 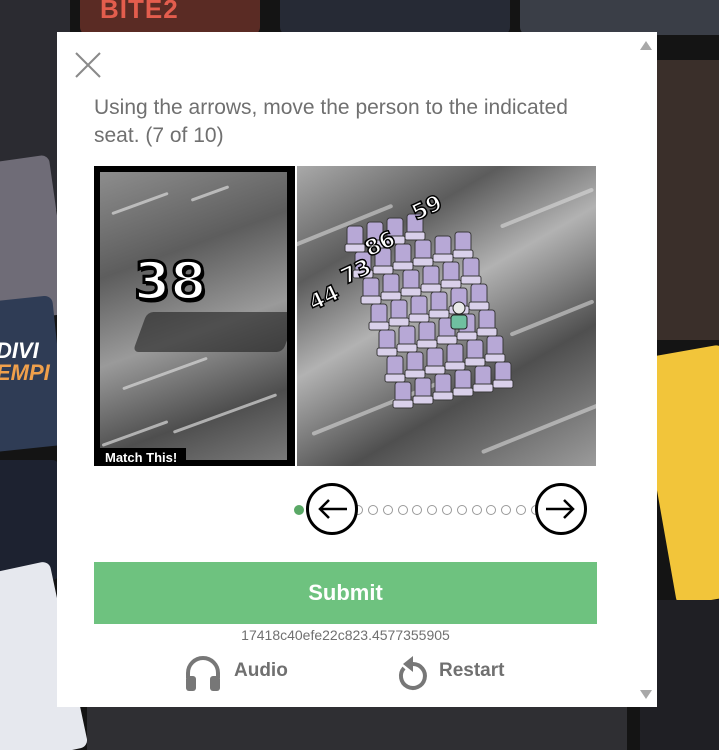 I want to click on bg-tile-text: DIVI EMPI, so click(x=25, y=362).